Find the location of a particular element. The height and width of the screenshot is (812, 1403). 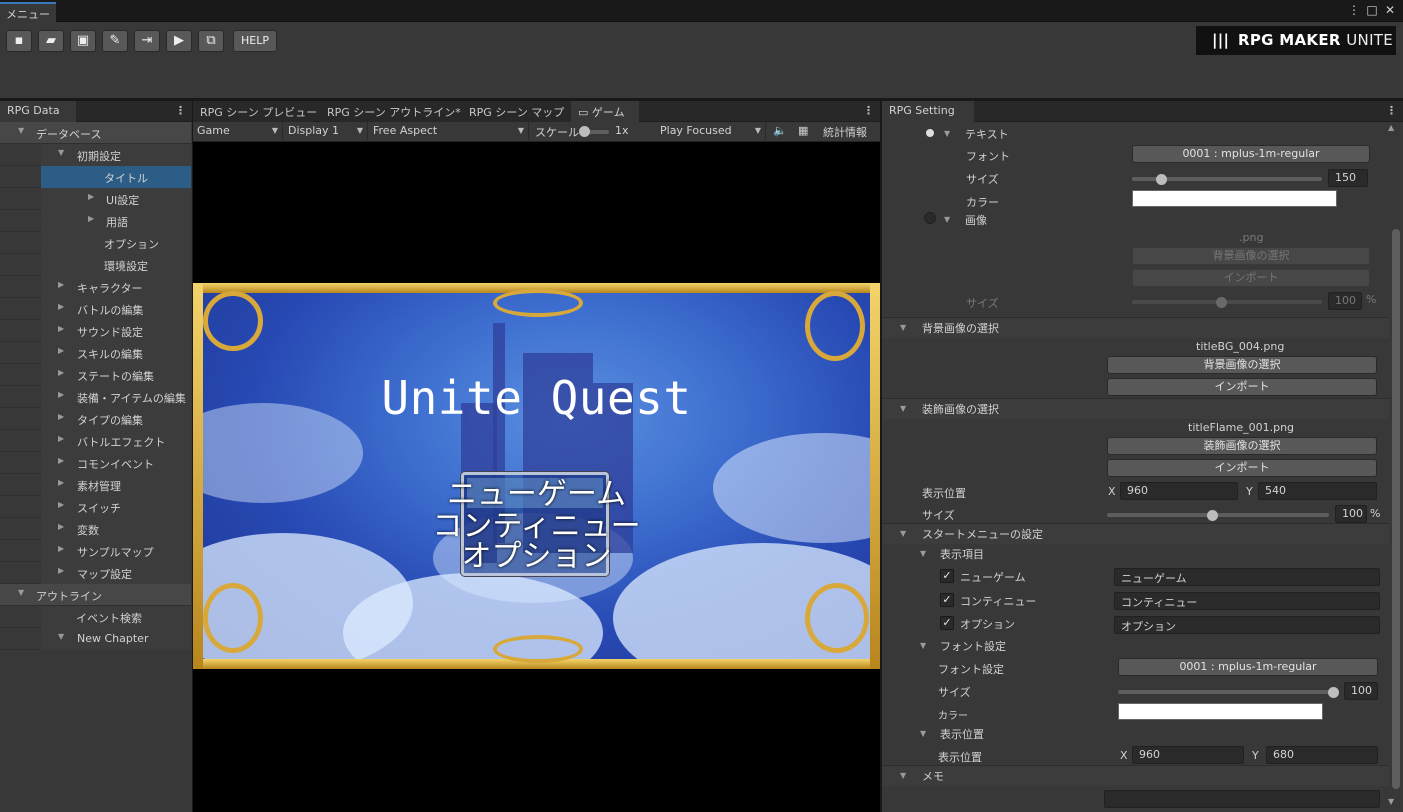

open-project-button: ▰ is located at coordinates (51, 41).